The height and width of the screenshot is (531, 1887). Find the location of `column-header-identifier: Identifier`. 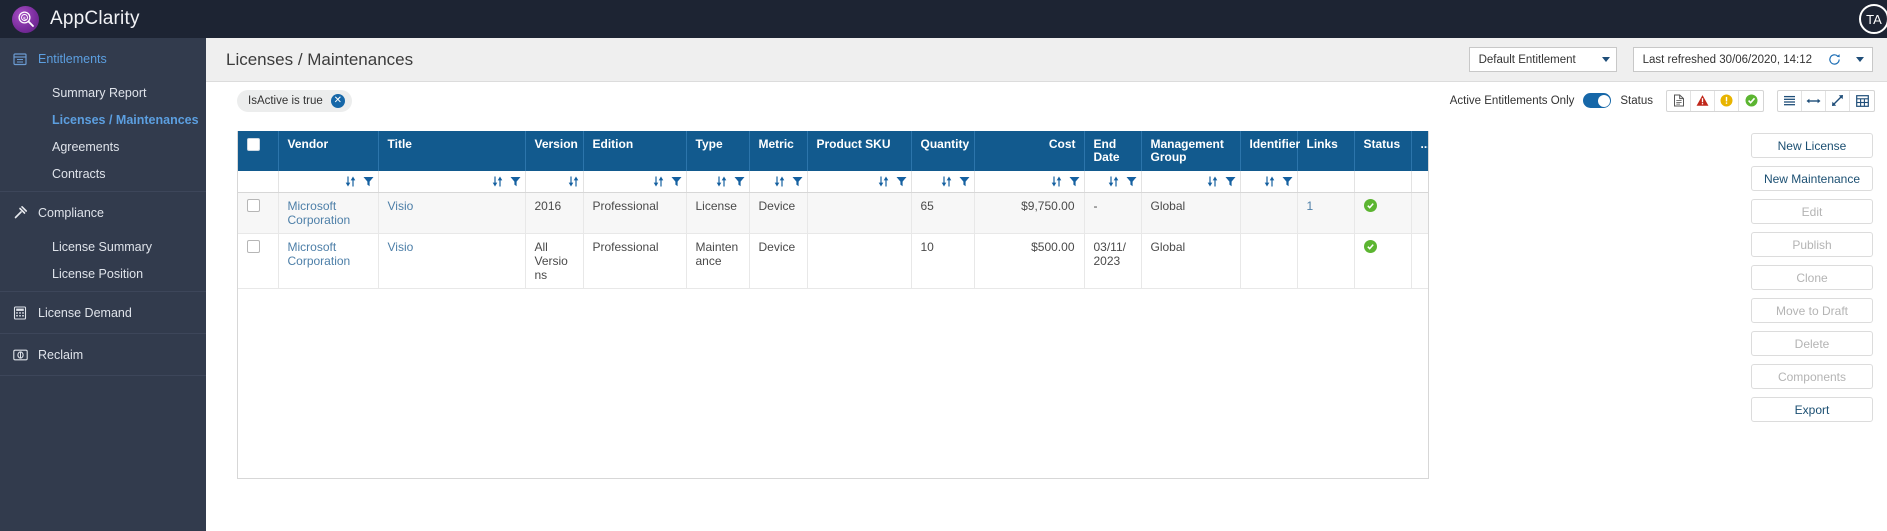

column-header-identifier: Identifier is located at coordinates (1270, 151).